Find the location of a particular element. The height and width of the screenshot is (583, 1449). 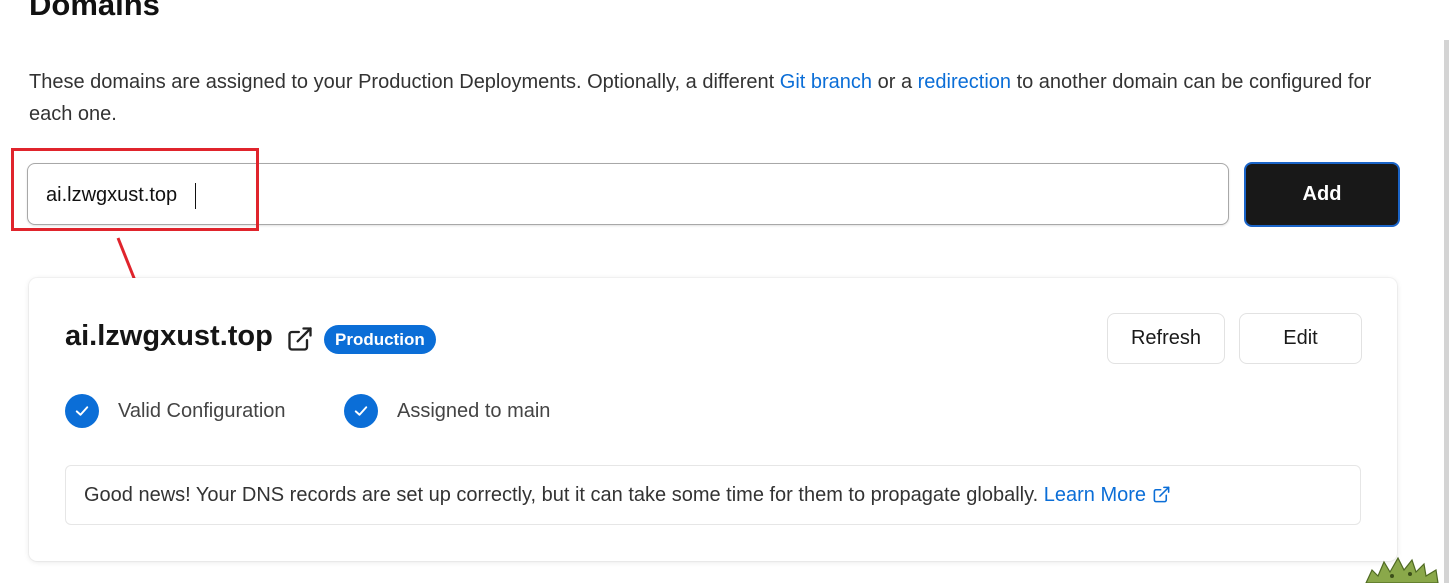

domain-name-link: ai.lzwgxust.top is located at coordinates (169, 336).